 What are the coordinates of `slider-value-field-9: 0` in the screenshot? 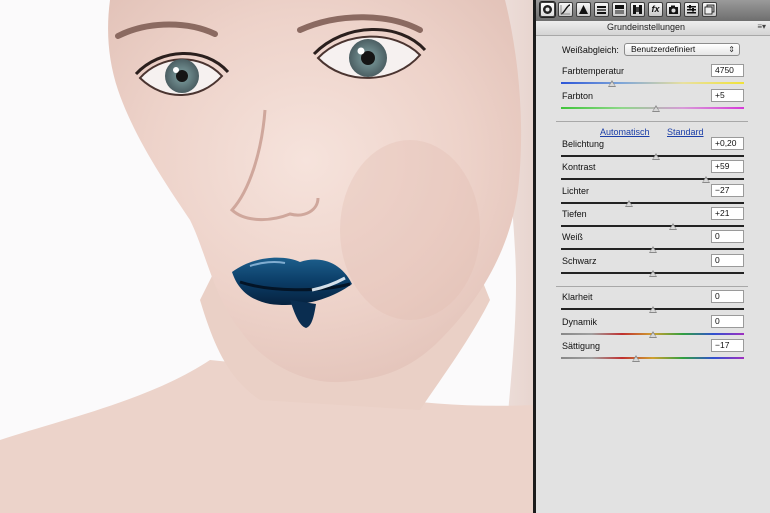 It's located at (727, 321).